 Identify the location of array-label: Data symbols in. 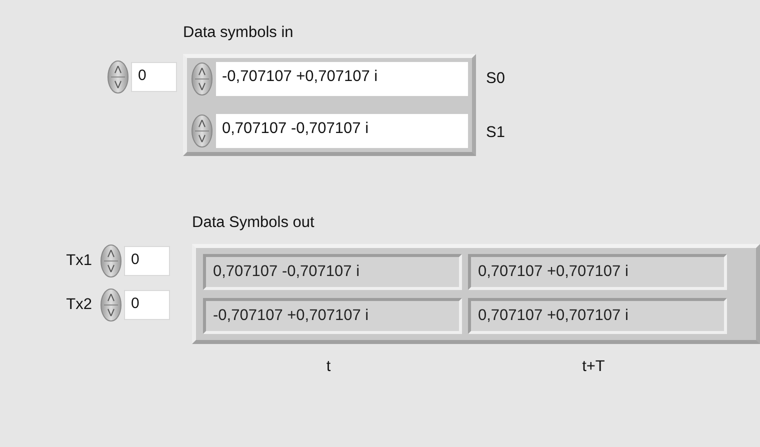
(238, 33).